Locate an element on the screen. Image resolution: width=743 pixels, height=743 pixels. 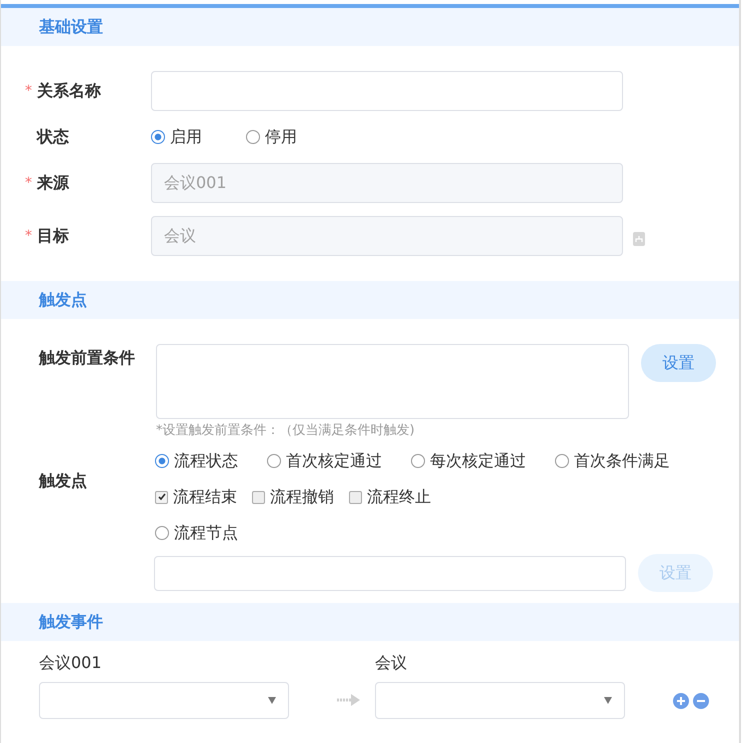
radio-option: 流程状态 is located at coordinates (196, 461).